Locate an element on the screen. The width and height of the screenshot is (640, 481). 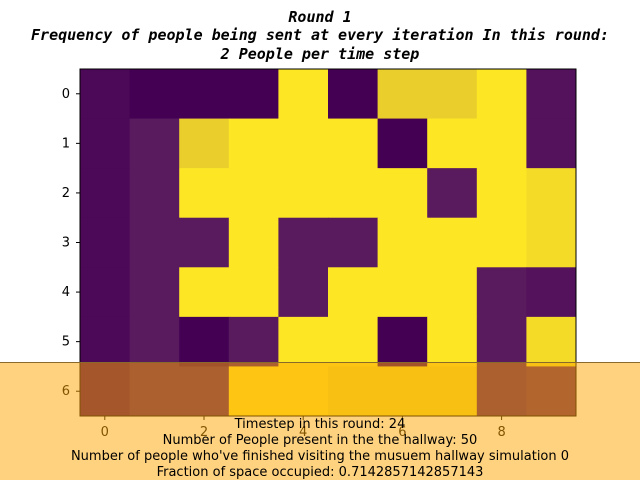
heatmap-cell-r1-c3 is located at coordinates (253, 143).